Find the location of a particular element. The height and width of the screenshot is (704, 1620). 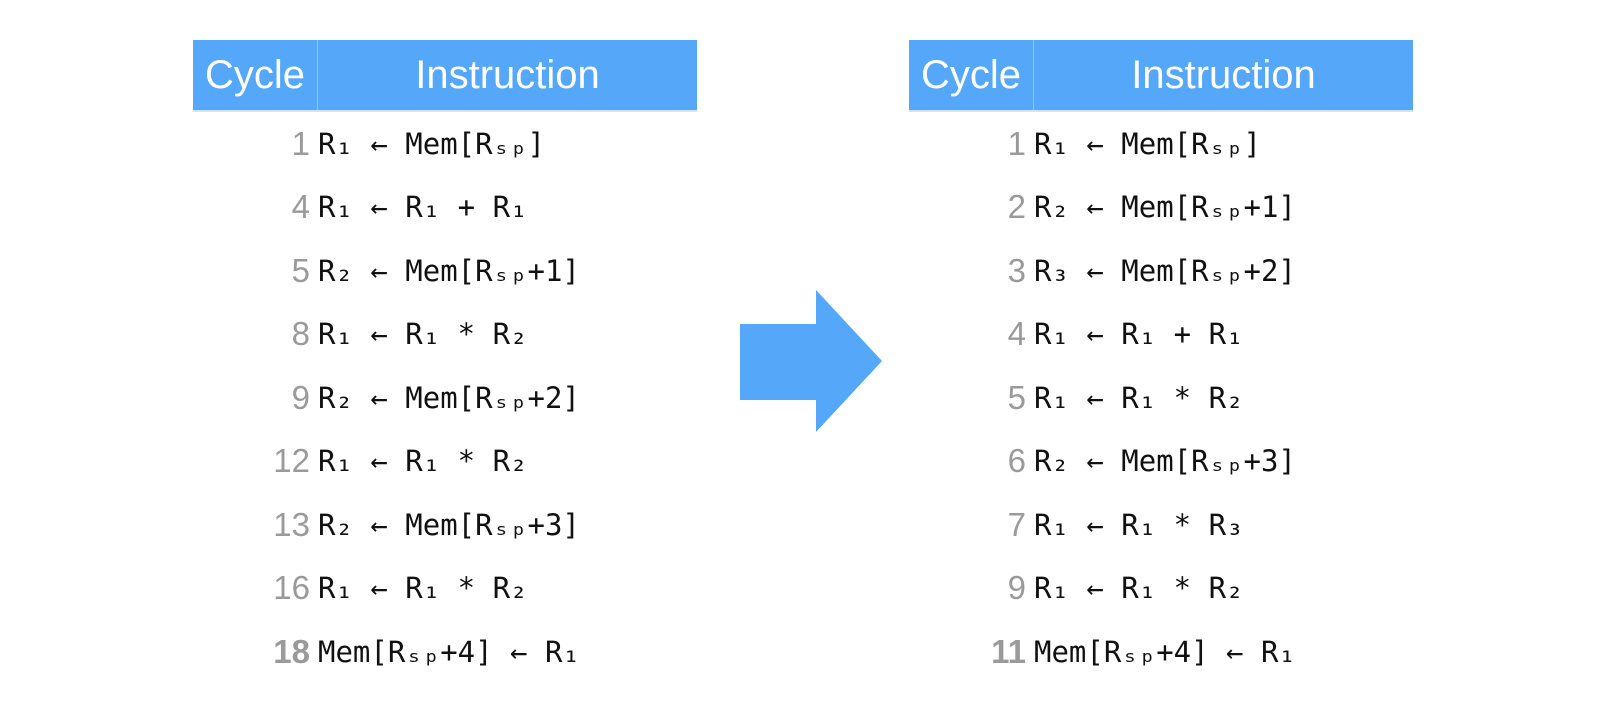

cycle-number: 8 is located at coordinates (300, 334).